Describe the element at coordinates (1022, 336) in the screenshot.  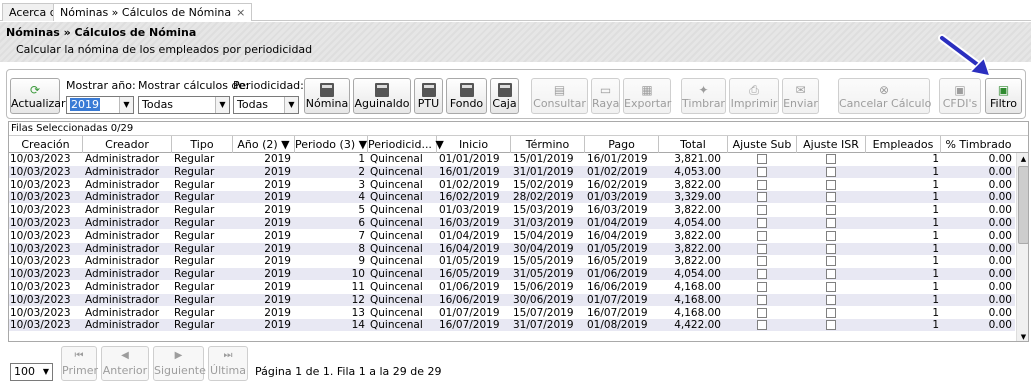
I see `scroll-down-icon: ▼` at that location.